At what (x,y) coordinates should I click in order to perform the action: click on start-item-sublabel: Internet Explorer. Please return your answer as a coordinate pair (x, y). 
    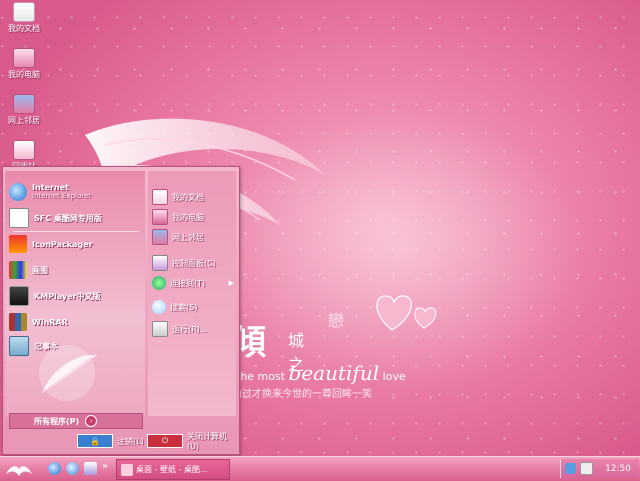
    Looking at the image, I should click on (62, 196).